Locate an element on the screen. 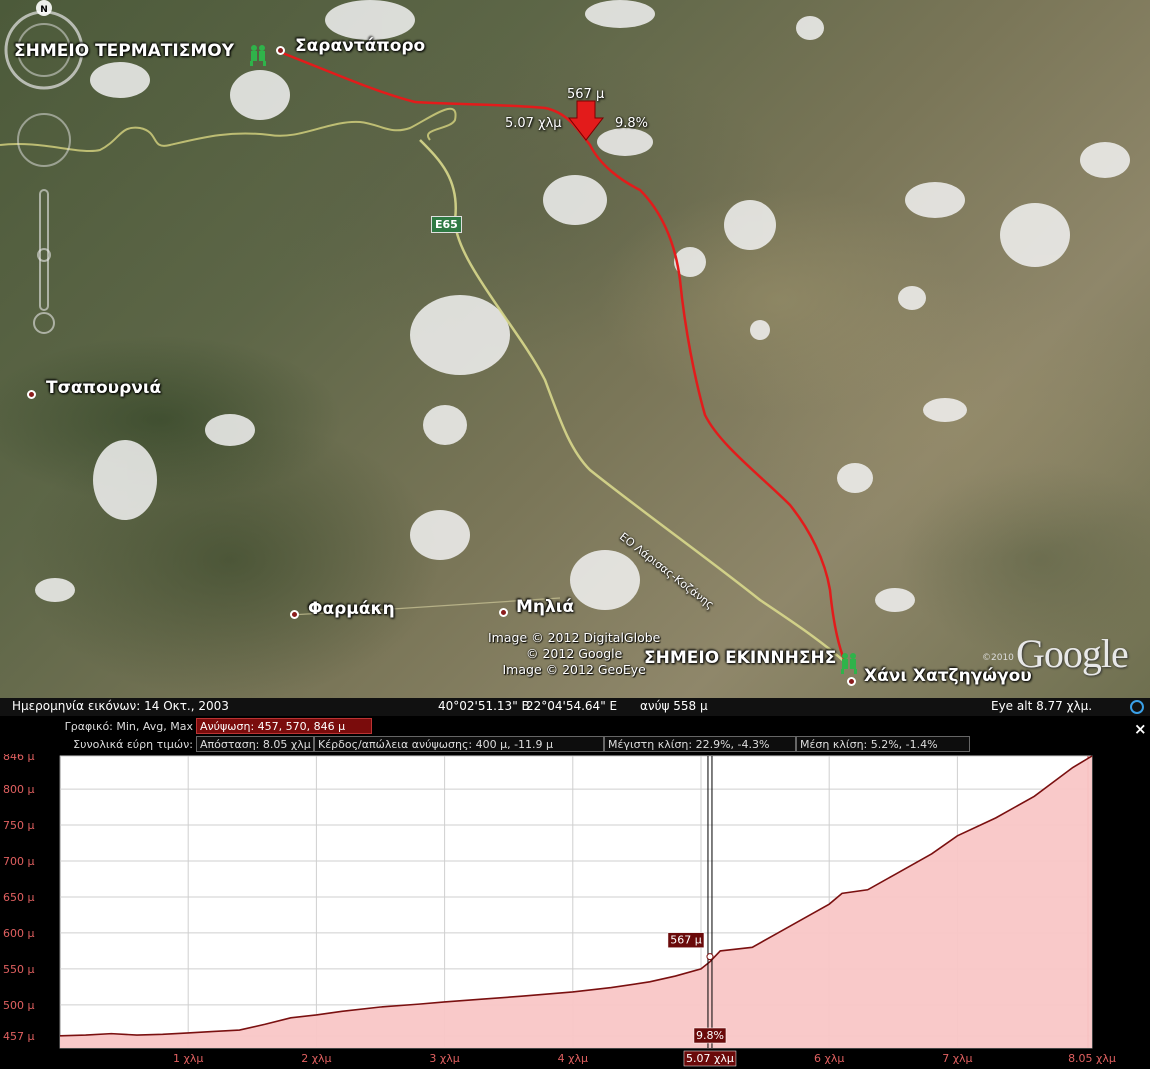  imagery-date: Ημερομηνία εικόνων: 14 Οκτ., 2003 is located at coordinates (120, 706).